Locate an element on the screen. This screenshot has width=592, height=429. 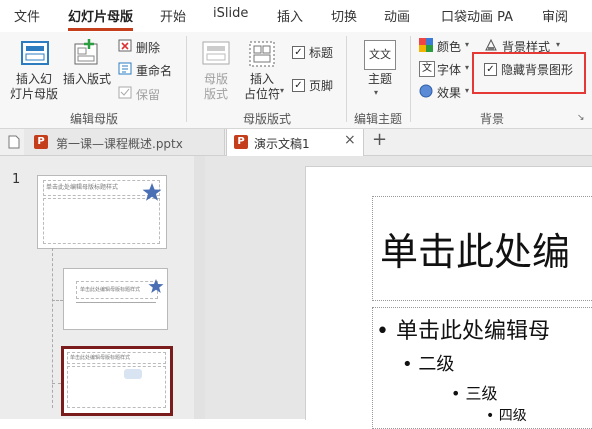
bullet-level-3: • 三级 is located at coordinates (474, 393).